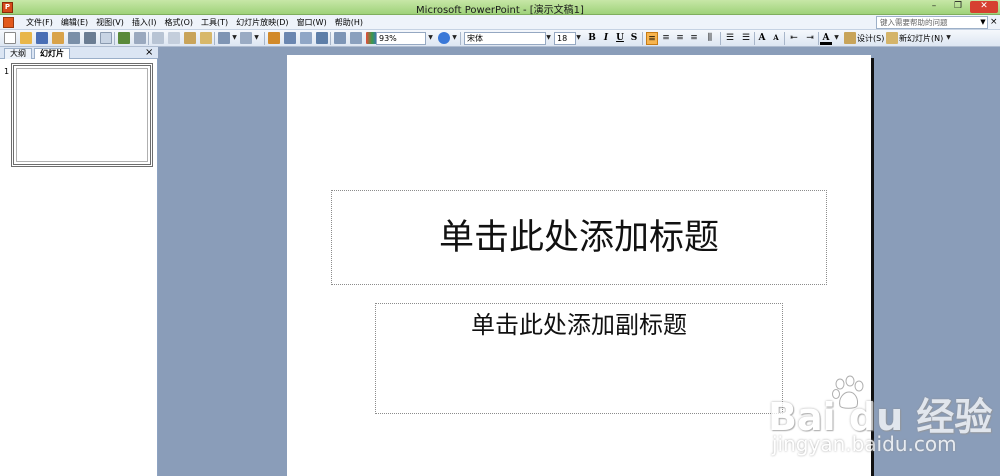  What do you see at coordinates (322, 38) in the screenshot?
I see `insert-picture-icon` at bounding box center [322, 38].